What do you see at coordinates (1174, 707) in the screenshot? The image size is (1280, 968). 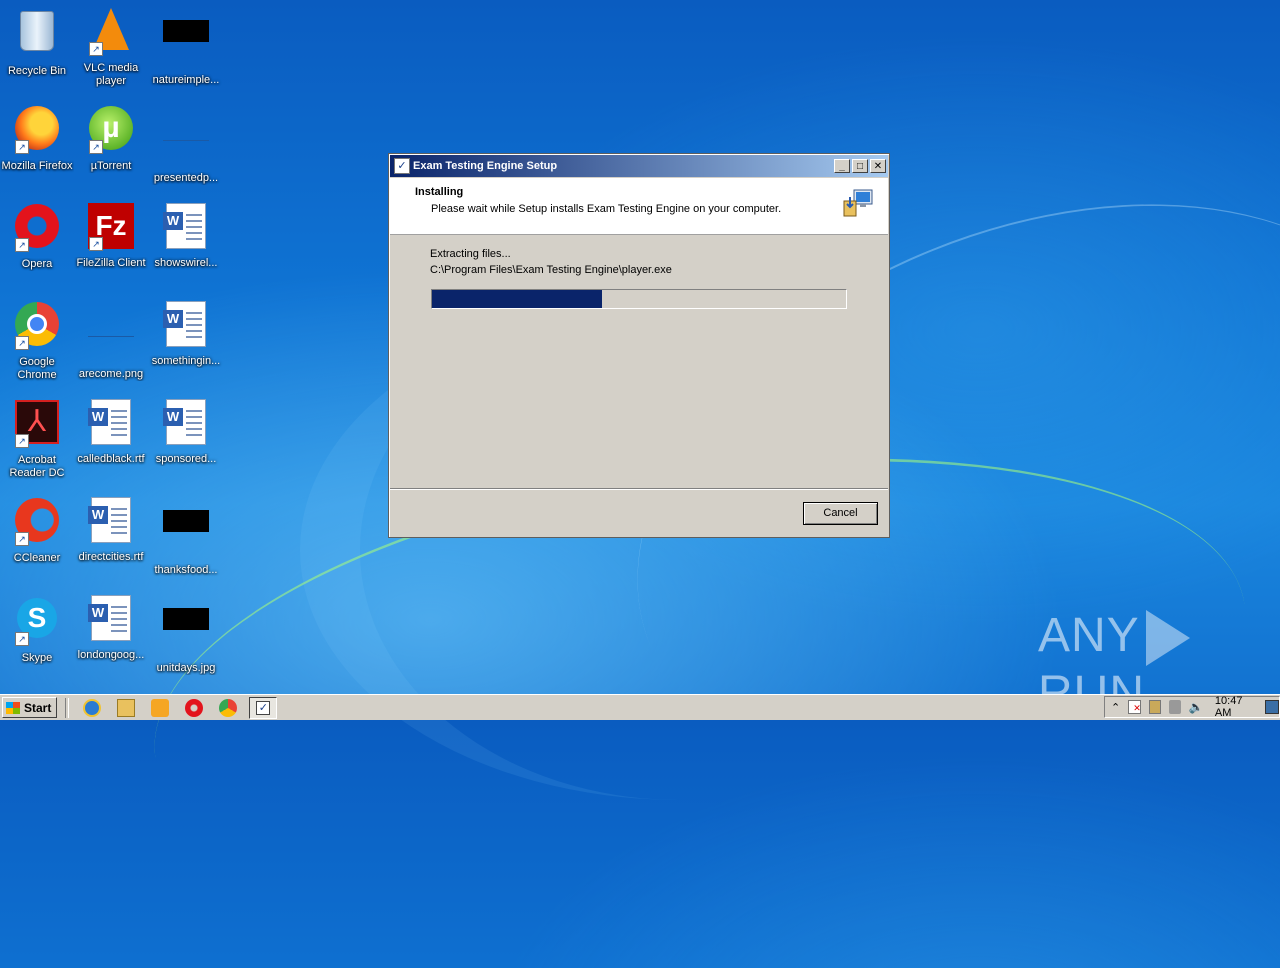 I see `network-icon` at bounding box center [1174, 707].